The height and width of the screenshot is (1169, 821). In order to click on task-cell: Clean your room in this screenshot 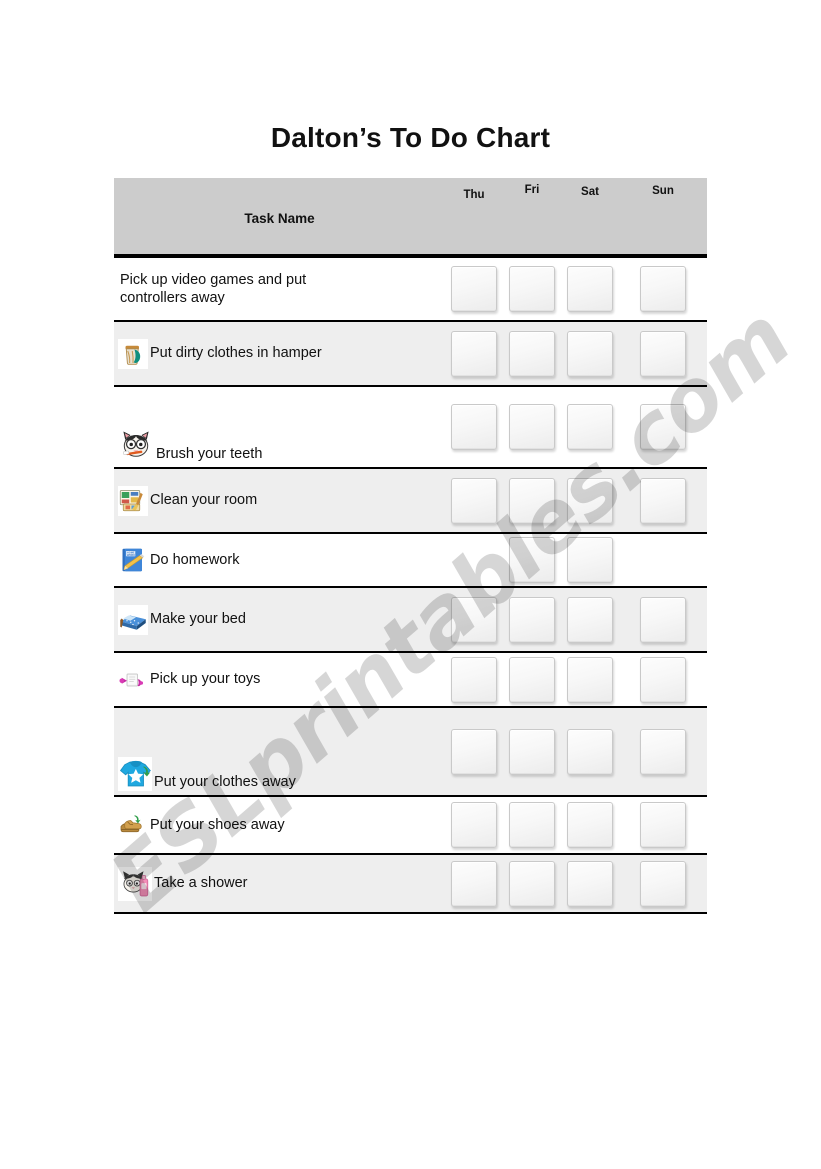, I will do `click(279, 500)`.